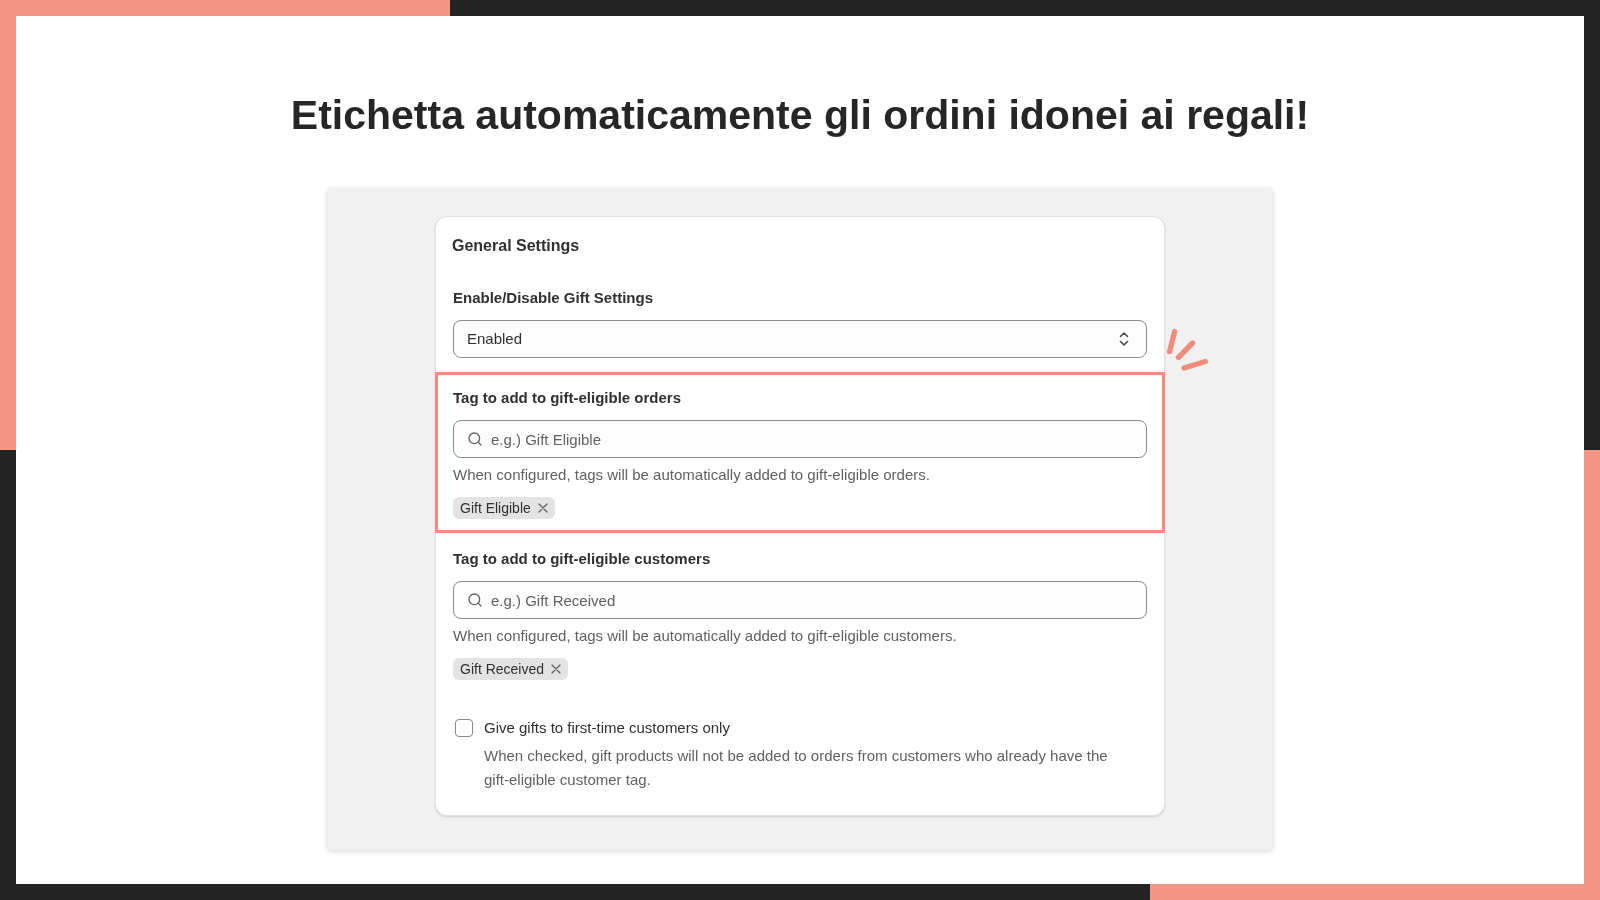 This screenshot has width=1600, height=900. Describe the element at coordinates (554, 298) in the screenshot. I see `field-label: Enable/Disable Gift Settings` at that location.